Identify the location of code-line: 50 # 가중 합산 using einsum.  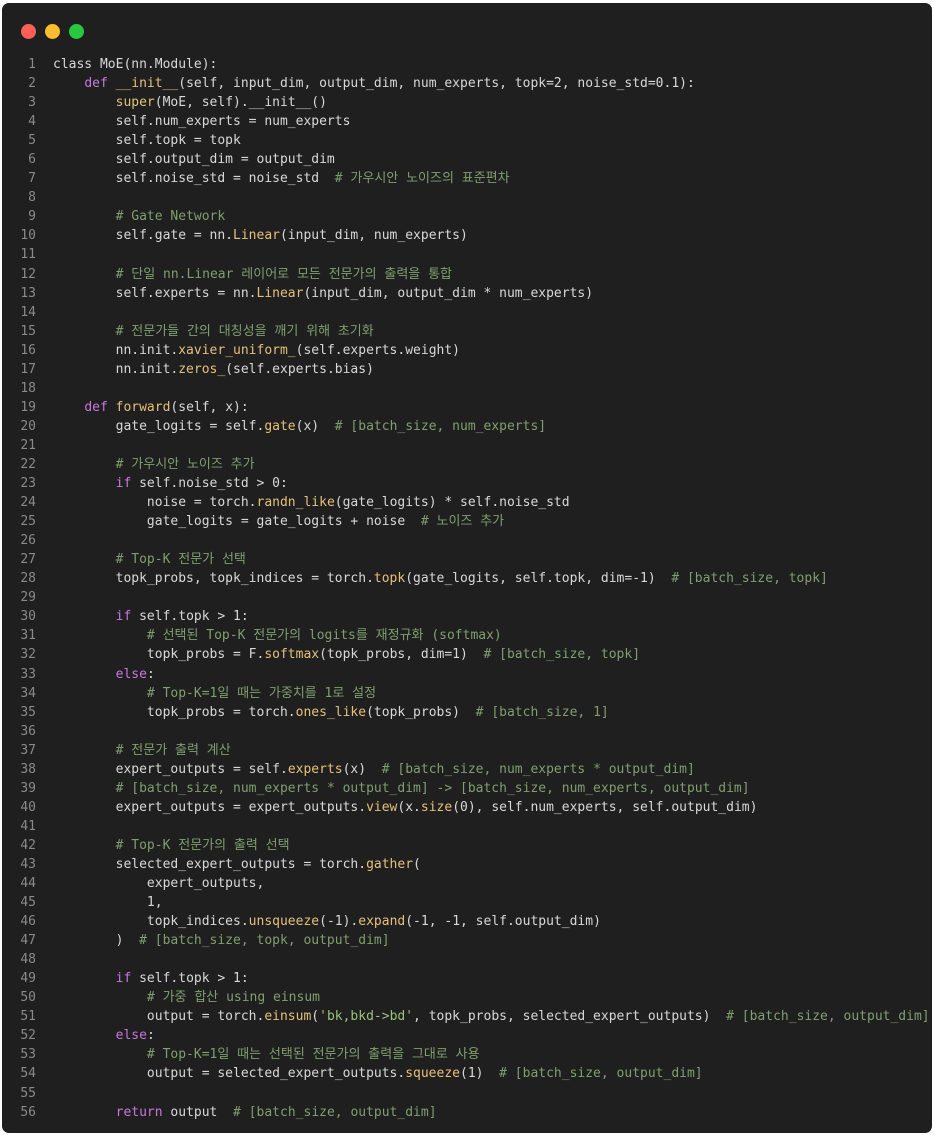
(467, 997).